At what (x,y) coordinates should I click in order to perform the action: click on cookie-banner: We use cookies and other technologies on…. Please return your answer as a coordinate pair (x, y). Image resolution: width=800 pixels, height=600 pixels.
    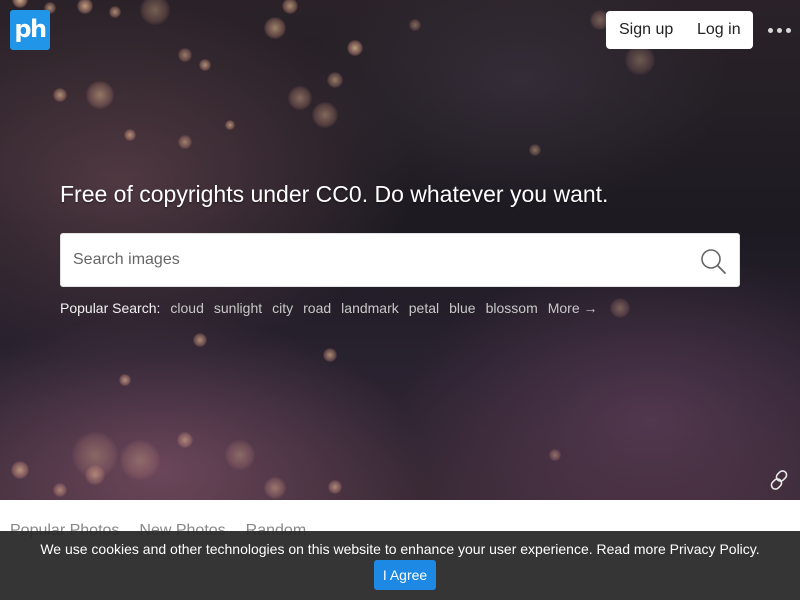
    Looking at the image, I should click on (400, 565).